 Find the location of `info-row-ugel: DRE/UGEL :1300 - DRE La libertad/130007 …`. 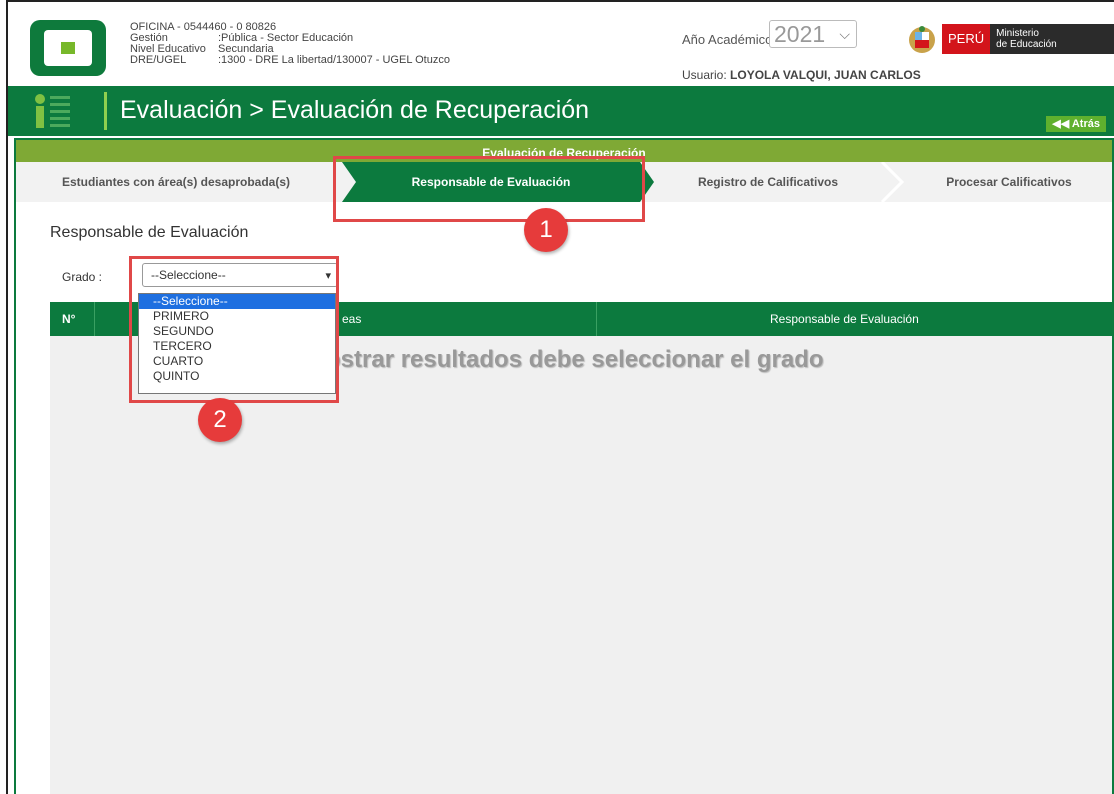

info-row-ugel: DRE/UGEL :1300 - DRE La libertad/130007 … is located at coordinates (290, 60).